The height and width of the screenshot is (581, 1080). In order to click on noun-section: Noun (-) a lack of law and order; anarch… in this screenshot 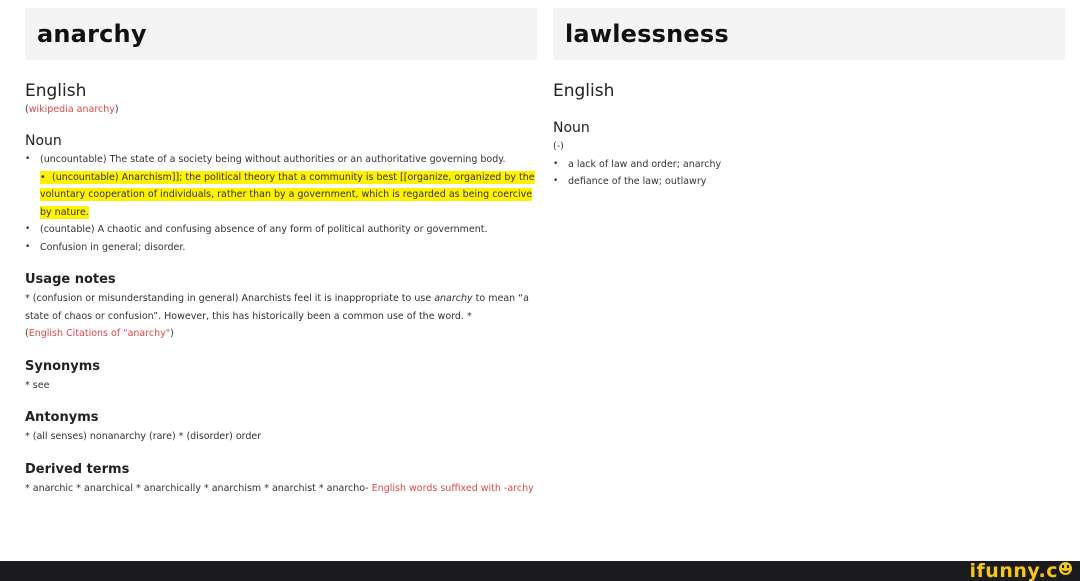, I will do `click(809, 154)`.